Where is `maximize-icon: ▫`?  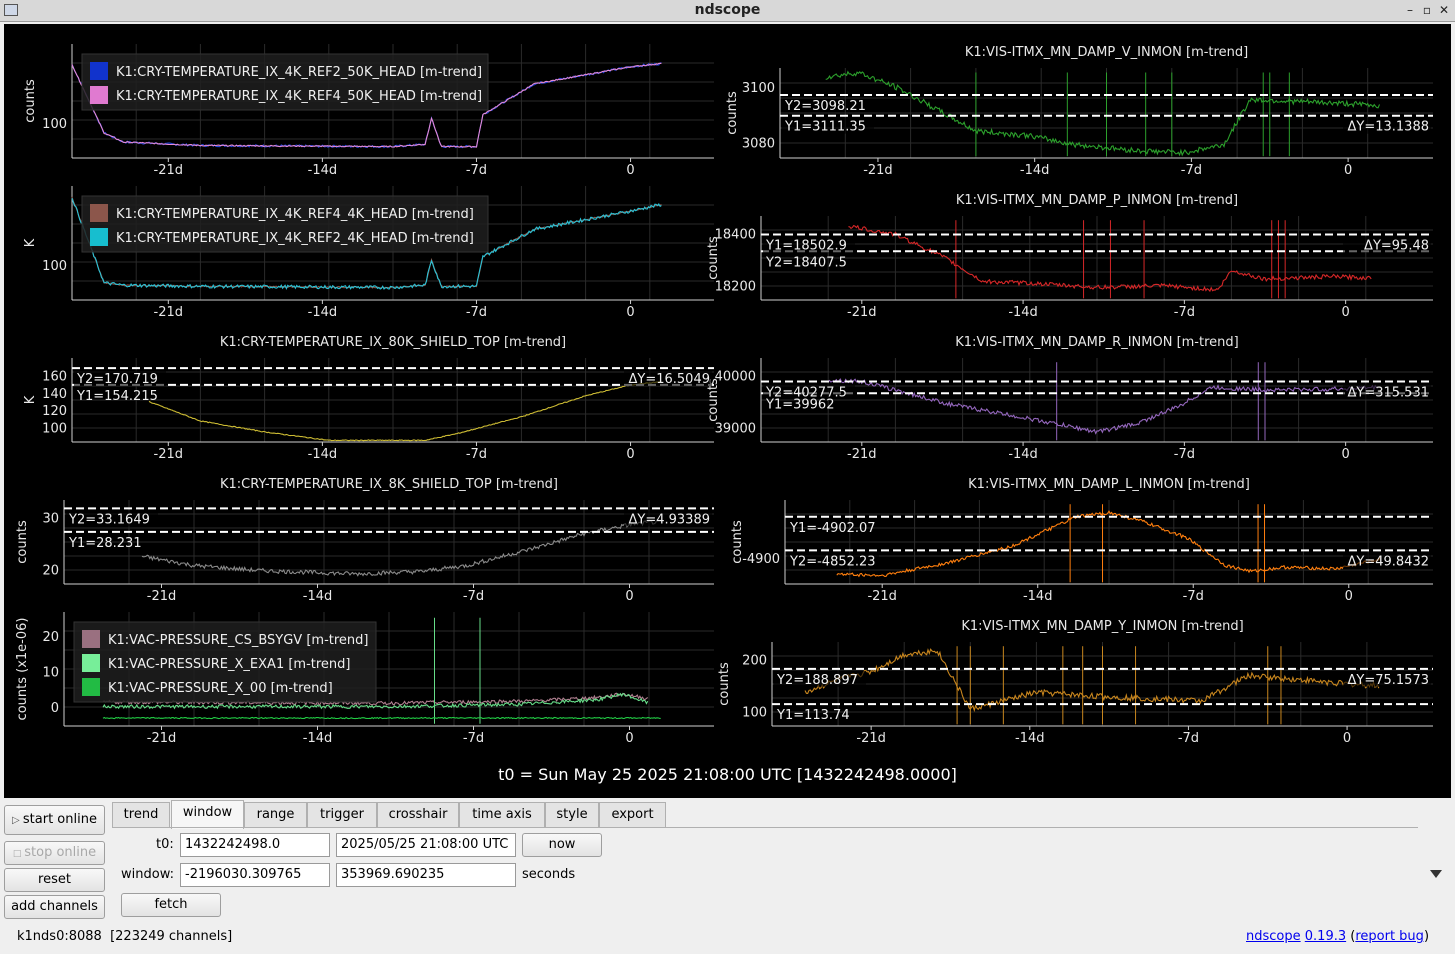
maximize-icon: ▫ is located at coordinates (1427, 10).